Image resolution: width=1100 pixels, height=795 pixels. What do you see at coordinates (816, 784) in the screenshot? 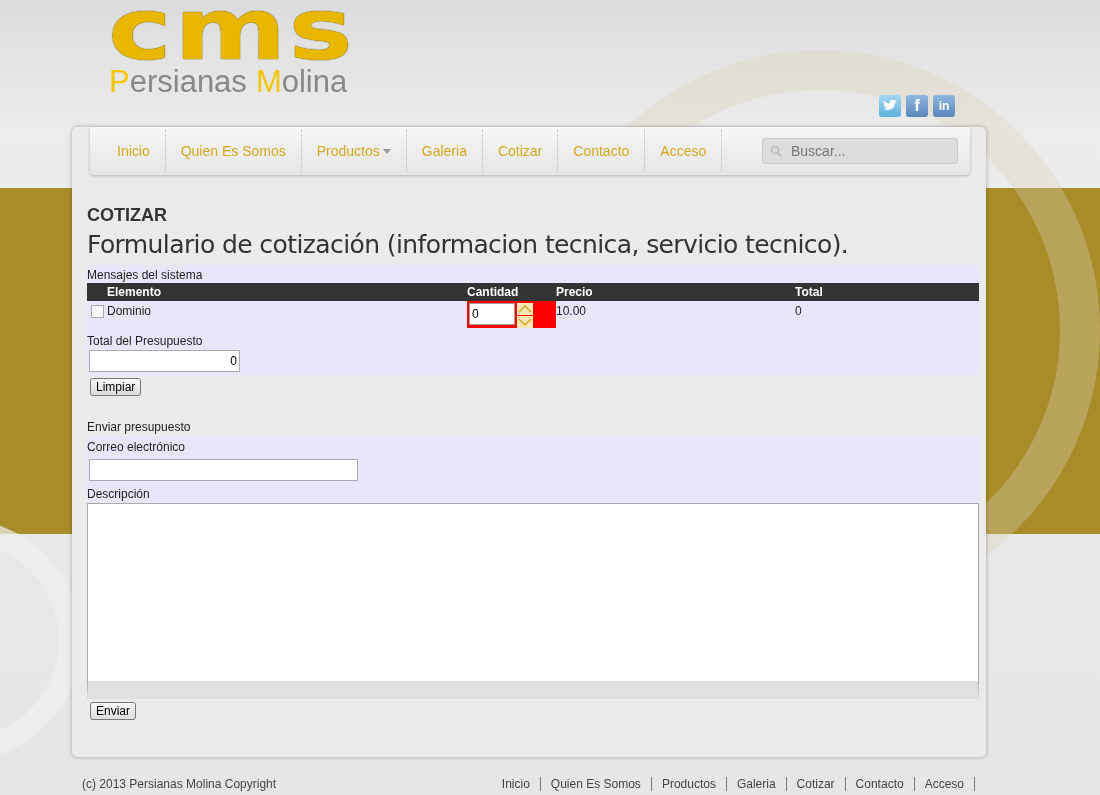
I see `footer-link: Cotizar` at bounding box center [816, 784].